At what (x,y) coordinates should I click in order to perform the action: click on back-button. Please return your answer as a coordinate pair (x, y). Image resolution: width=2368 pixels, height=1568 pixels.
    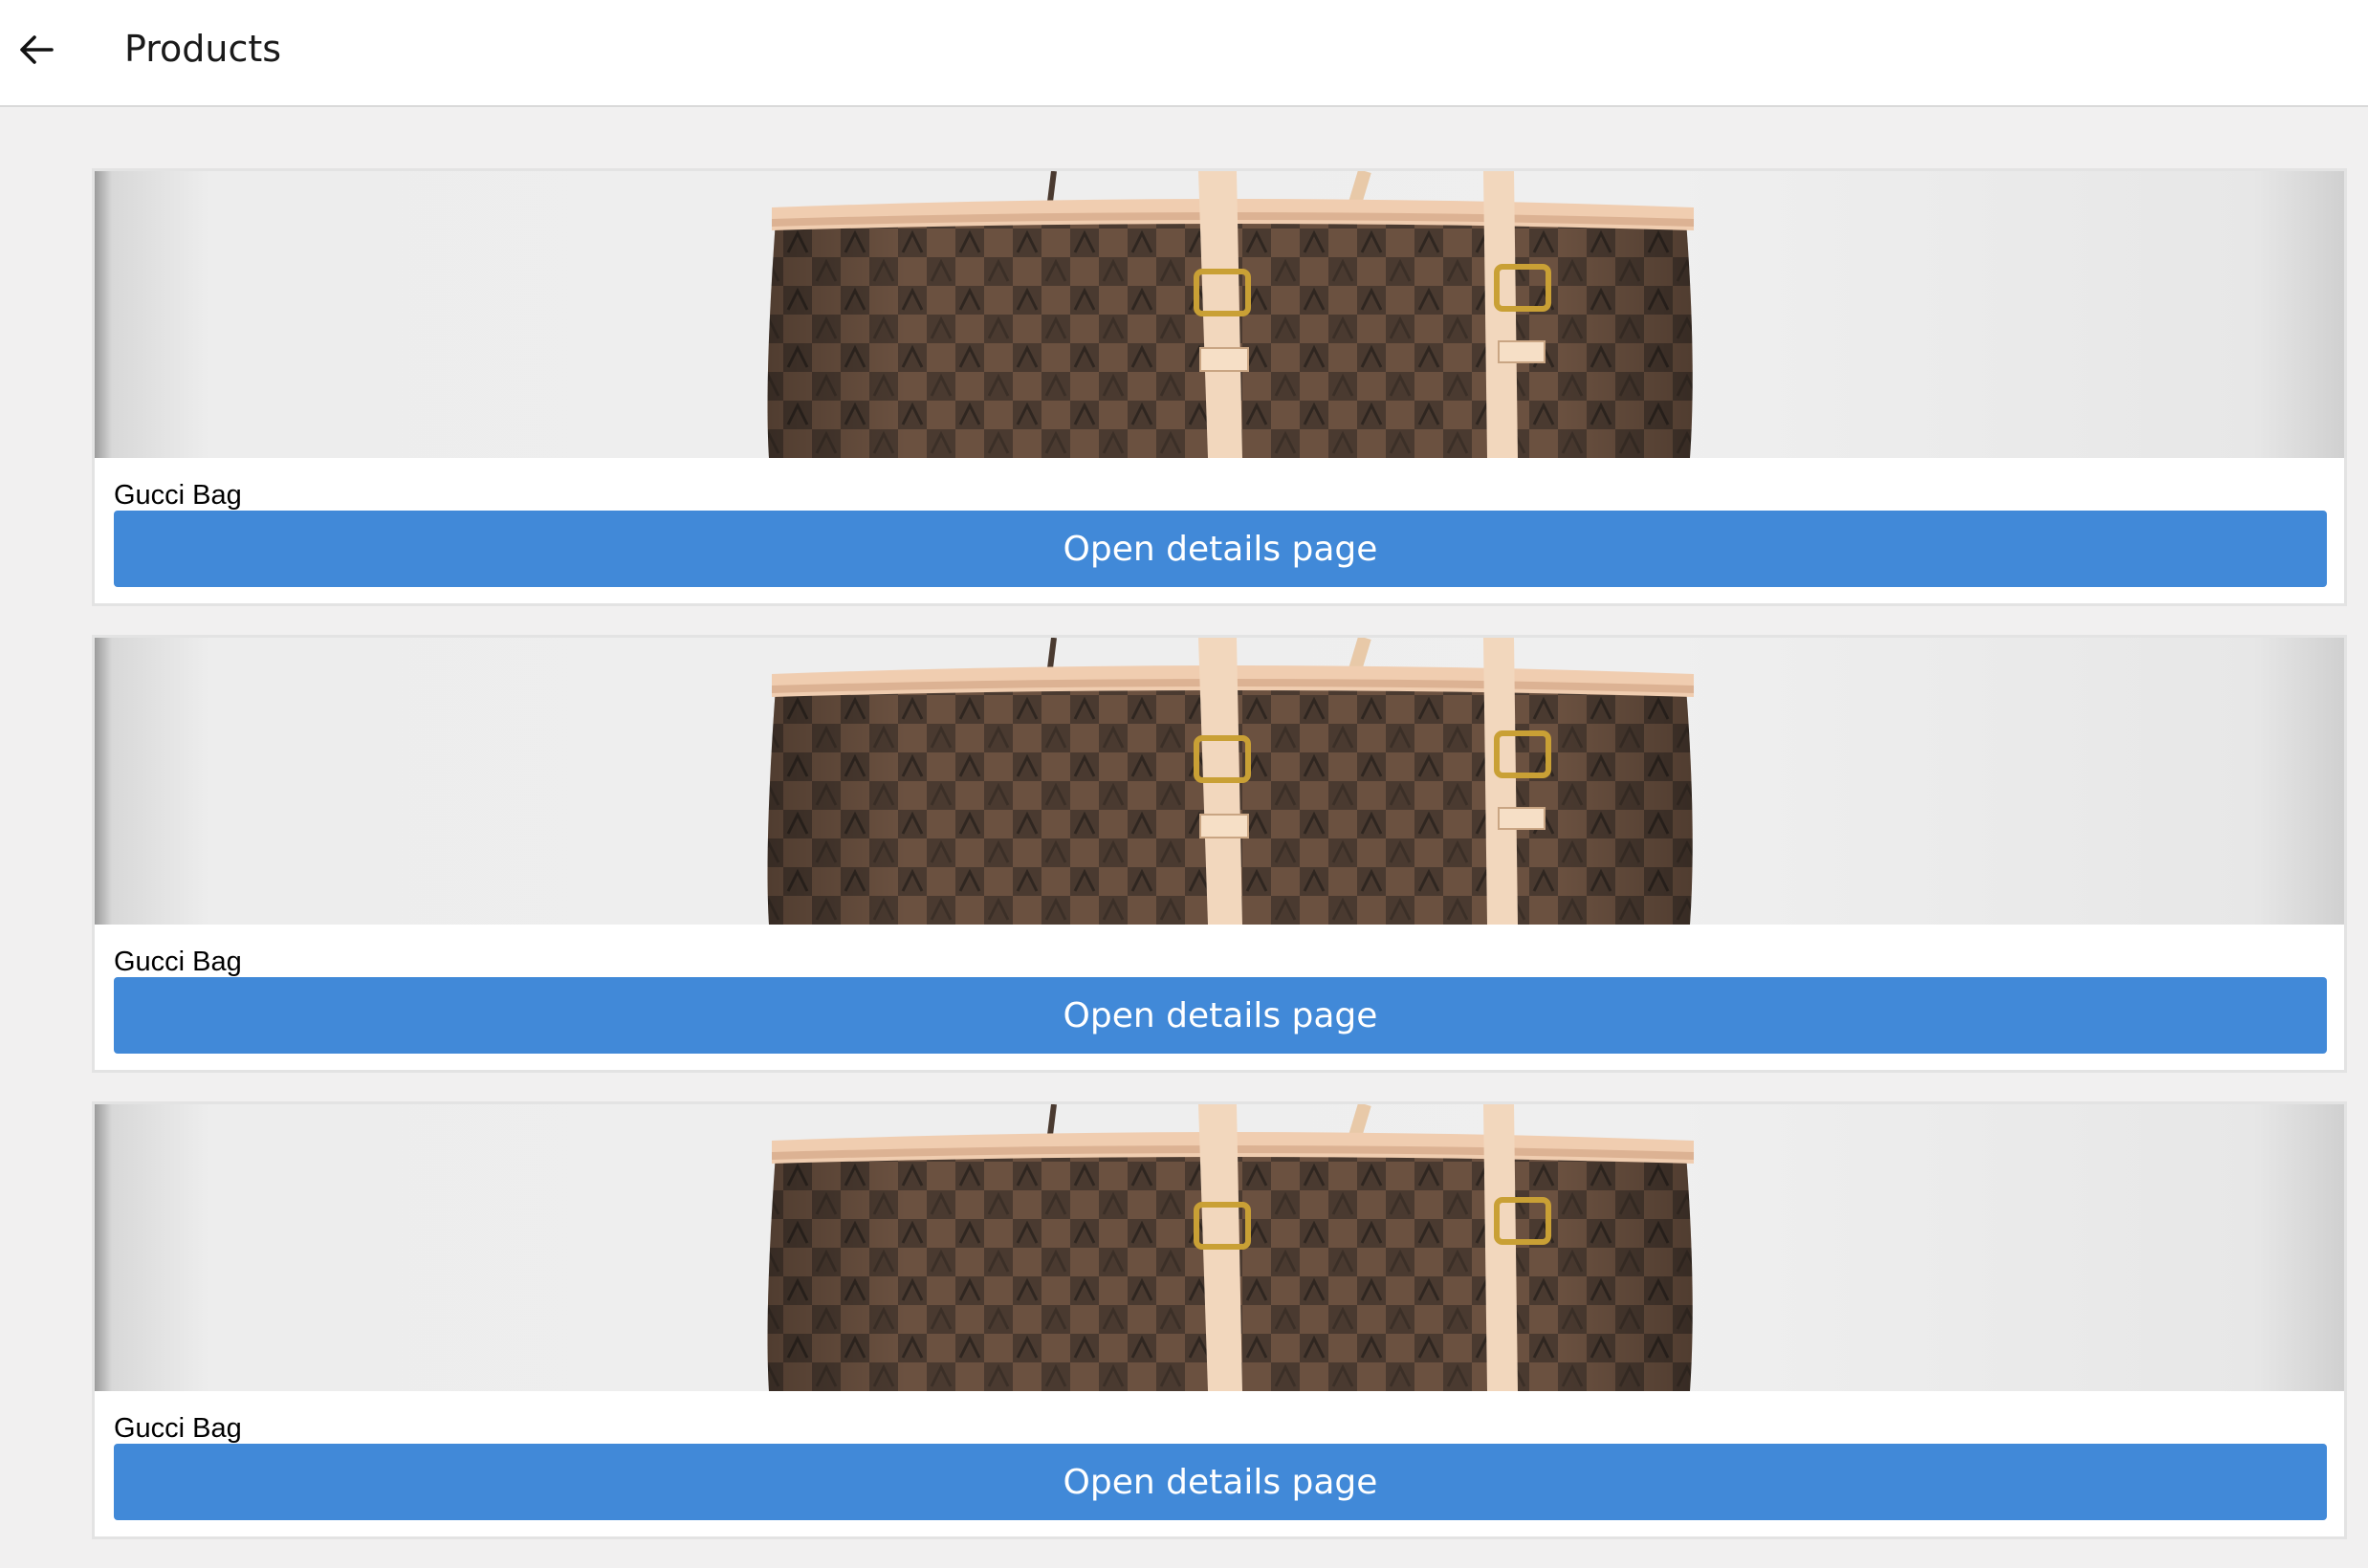
    Looking at the image, I should click on (36, 50).